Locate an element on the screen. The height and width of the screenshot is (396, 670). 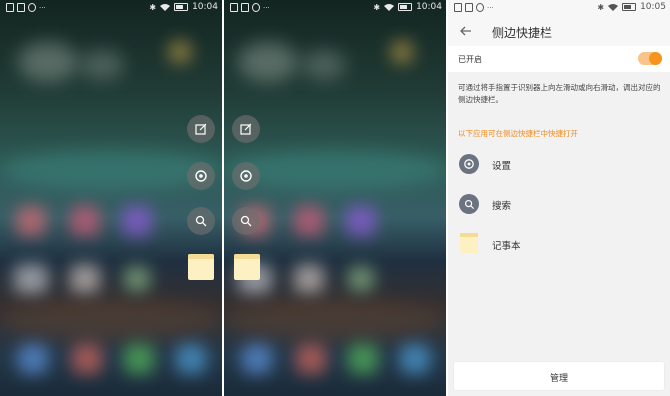
notepad-icon is located at coordinates (469, 243).